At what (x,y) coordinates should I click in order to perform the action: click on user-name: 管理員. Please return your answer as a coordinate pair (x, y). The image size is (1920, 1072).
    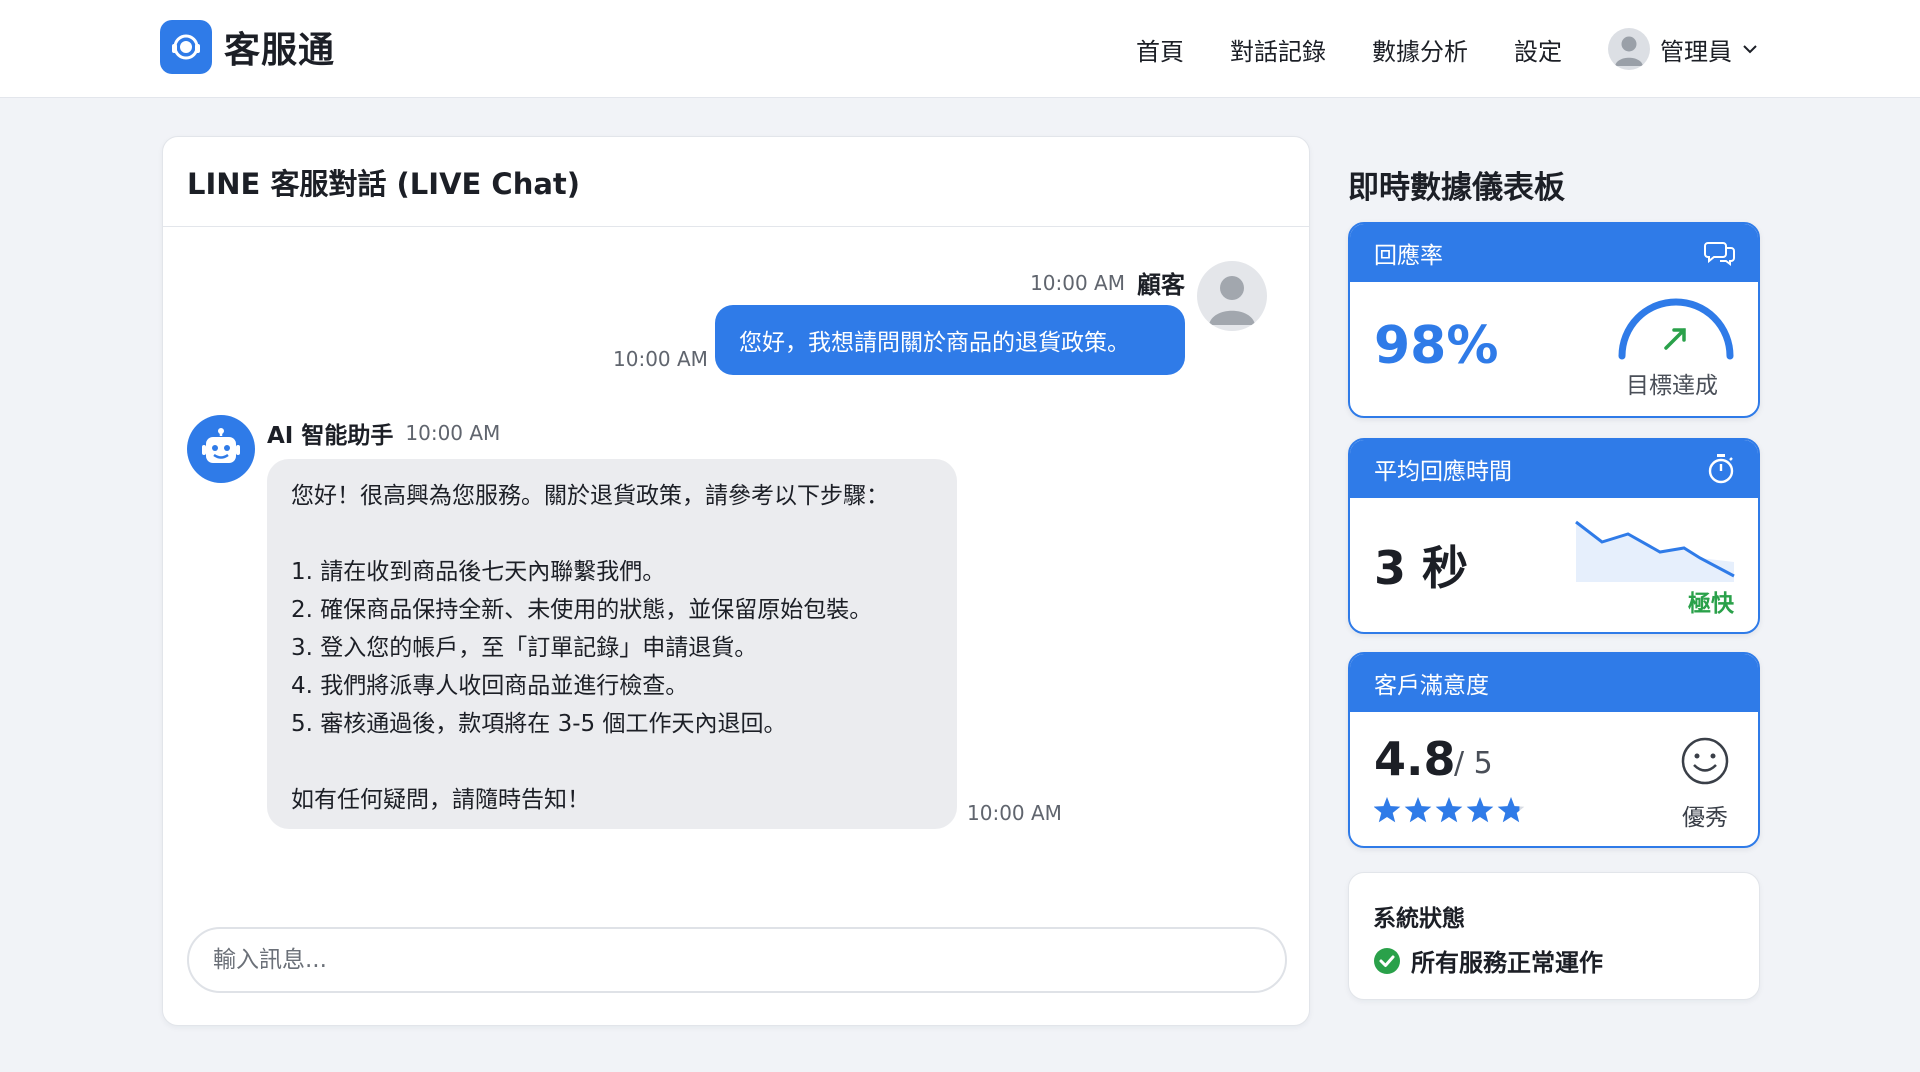
    Looking at the image, I should click on (1696, 51).